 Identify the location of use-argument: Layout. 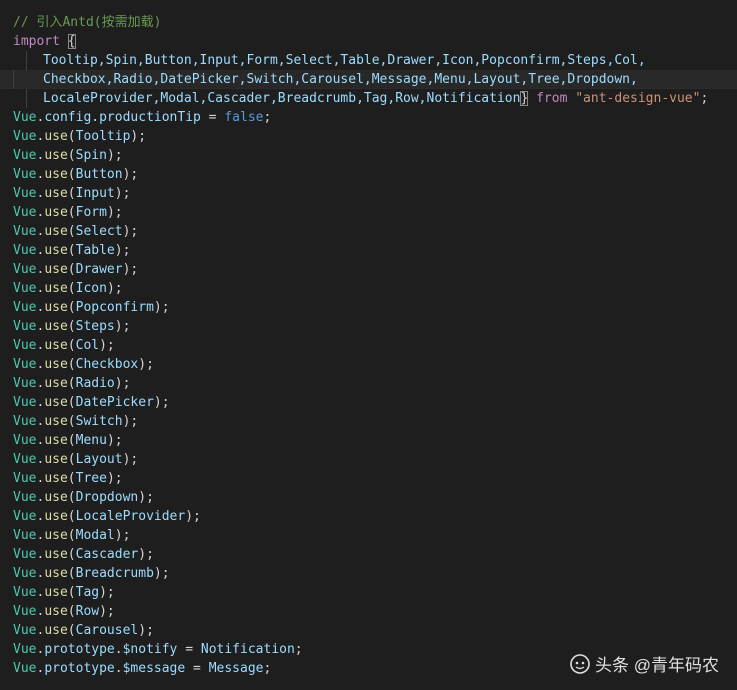
(99, 459).